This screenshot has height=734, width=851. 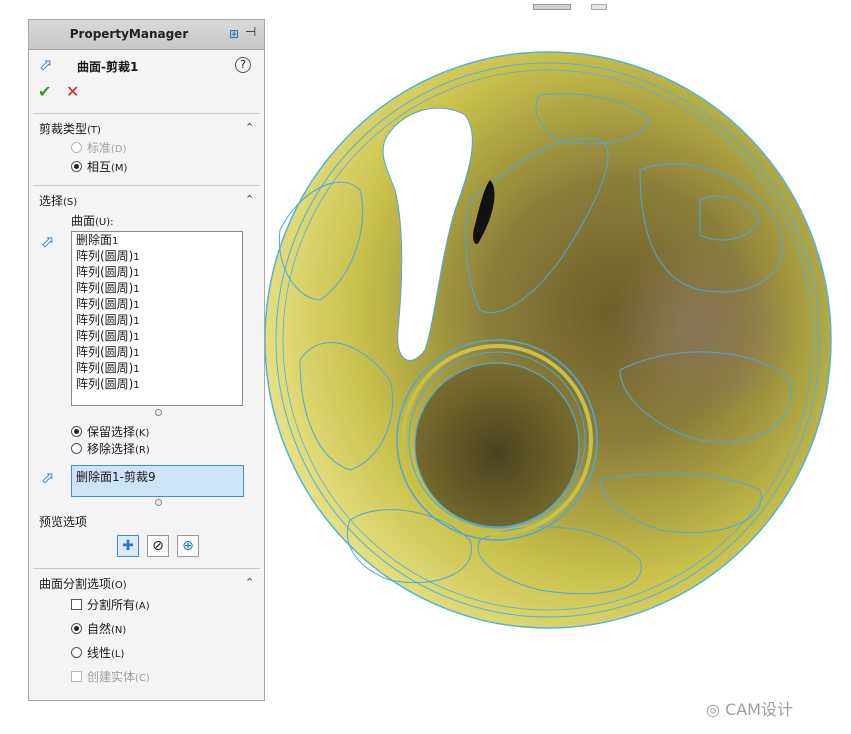 I want to click on trim-type-title: 剪裁类型, so click(x=63, y=129).